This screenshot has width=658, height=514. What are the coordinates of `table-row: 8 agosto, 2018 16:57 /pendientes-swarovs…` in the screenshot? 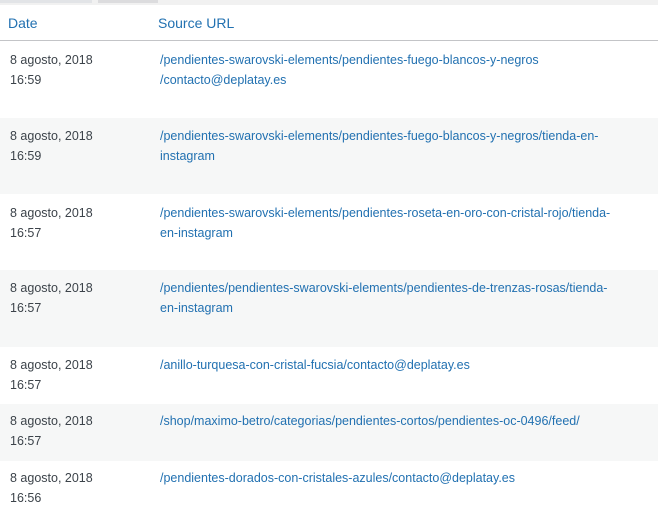 It's located at (329, 232).